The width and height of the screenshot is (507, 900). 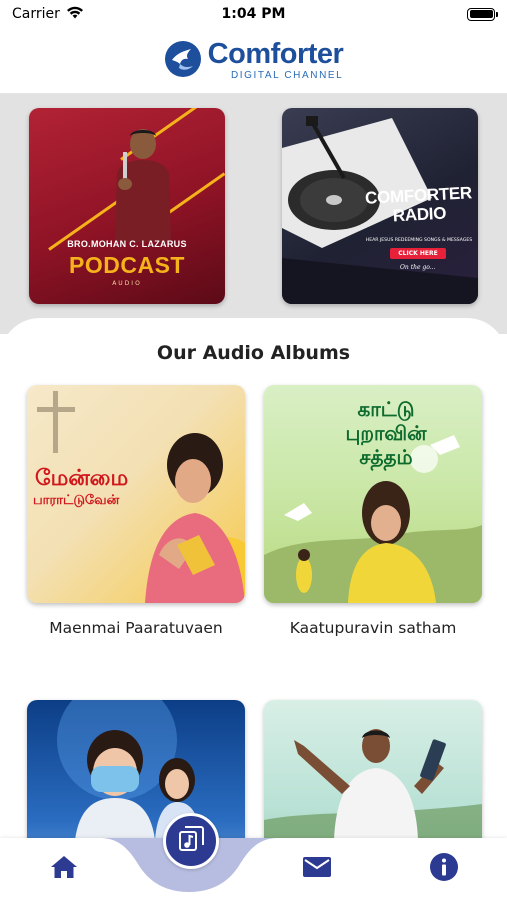 What do you see at coordinates (418, 204) in the screenshot?
I see `radio-title: COMFORTER RADIO` at bounding box center [418, 204].